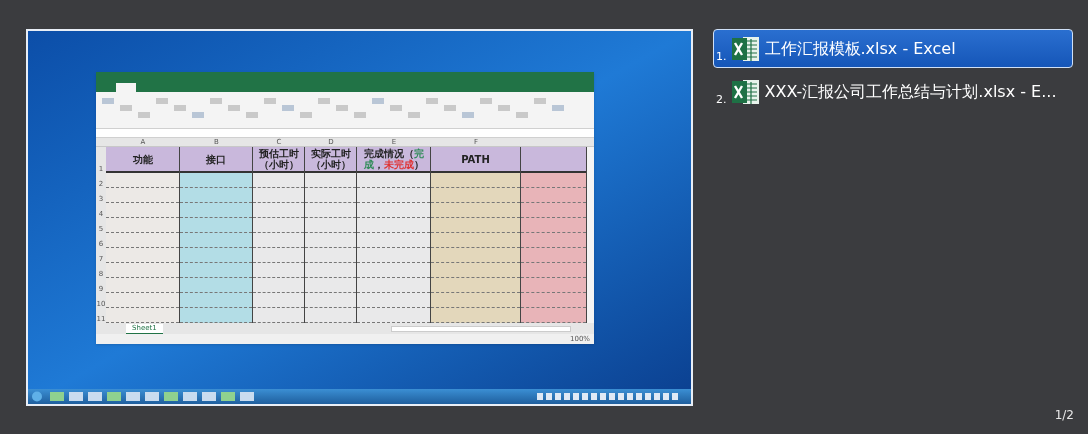 The image size is (1088, 434). I want to click on header-label: 功能, so click(142, 159).